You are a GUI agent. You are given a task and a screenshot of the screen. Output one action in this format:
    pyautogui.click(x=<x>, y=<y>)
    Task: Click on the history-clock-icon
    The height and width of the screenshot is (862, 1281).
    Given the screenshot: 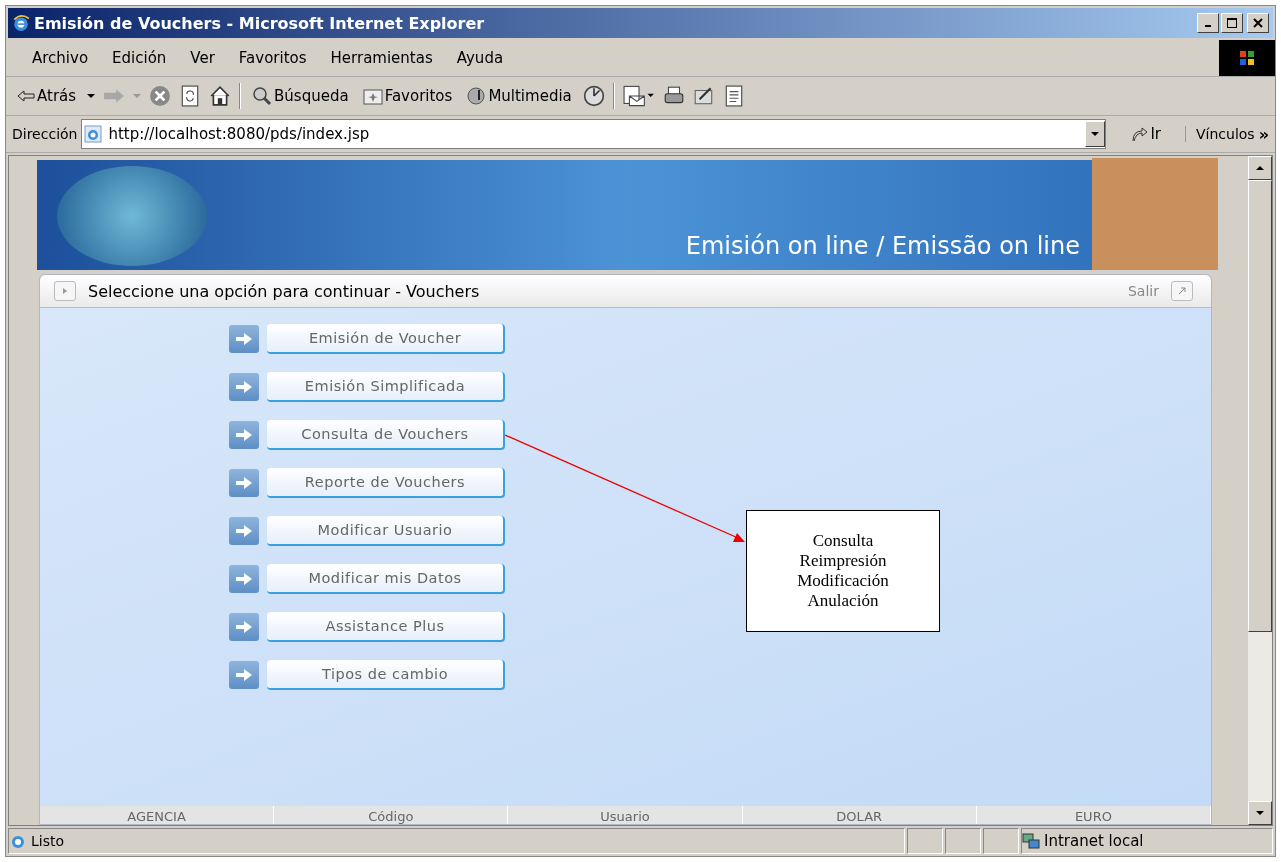 What is the action you would take?
    pyautogui.click(x=593, y=96)
    